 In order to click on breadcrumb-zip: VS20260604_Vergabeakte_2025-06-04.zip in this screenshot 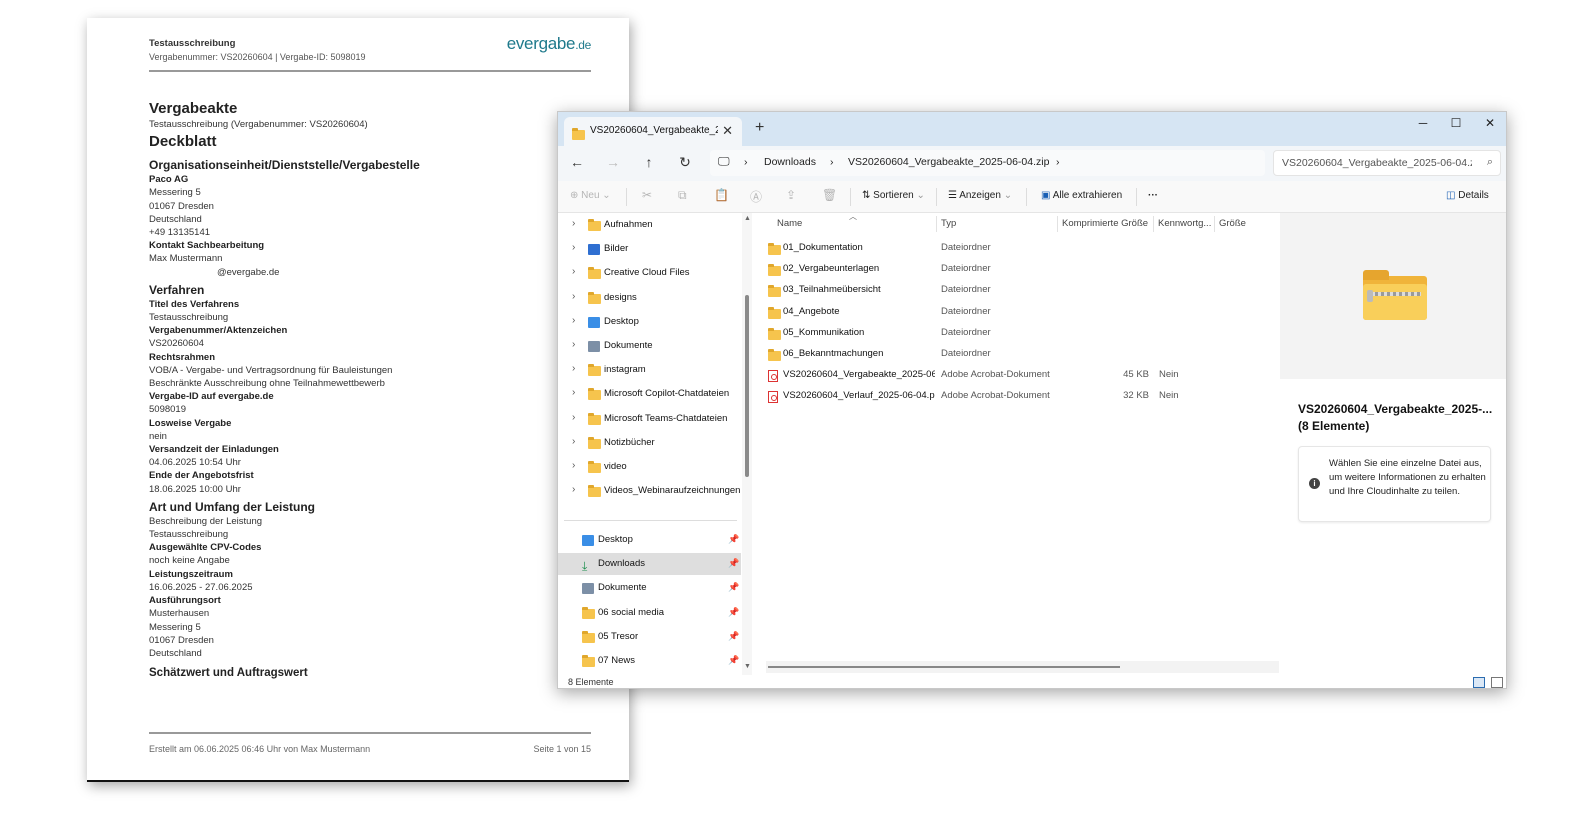, I will do `click(948, 162)`.